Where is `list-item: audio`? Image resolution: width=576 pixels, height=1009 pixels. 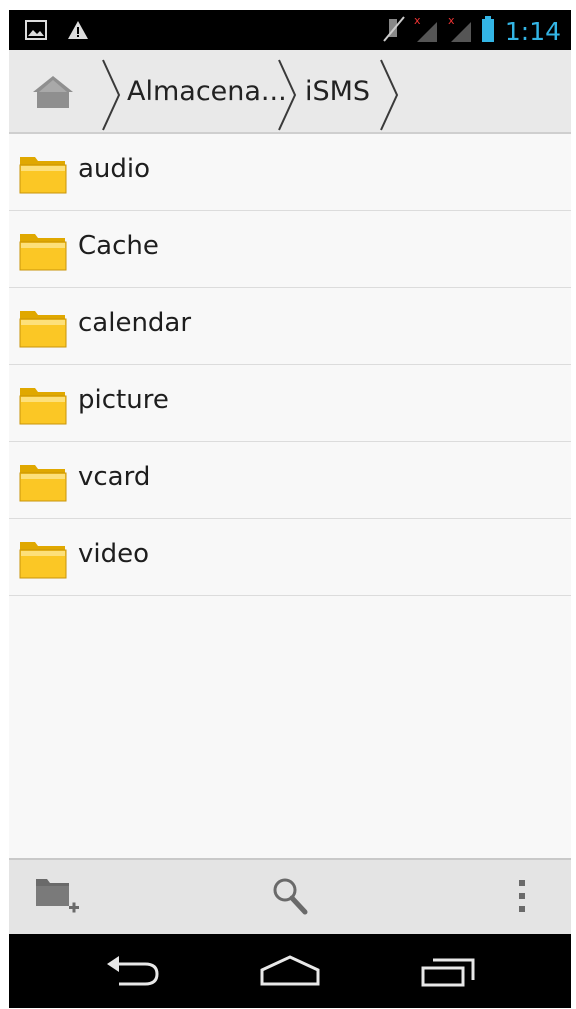 list-item: audio is located at coordinates (290, 172).